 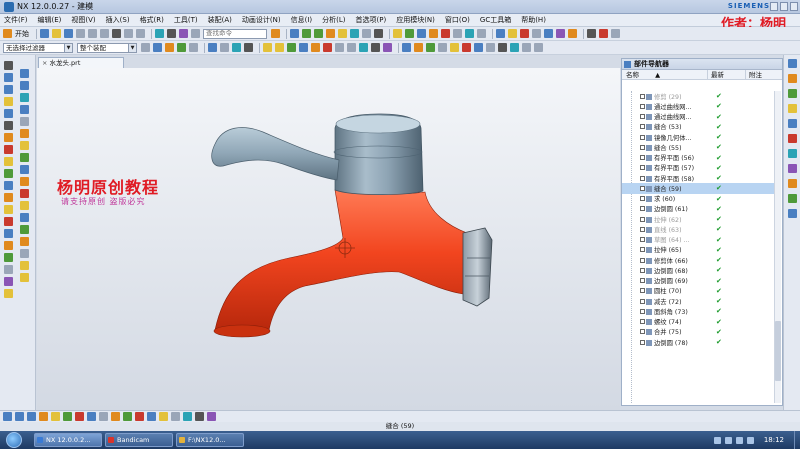 What do you see at coordinates (24, 193) in the screenshot?
I see `bounded-plane-icon` at bounding box center [24, 193].